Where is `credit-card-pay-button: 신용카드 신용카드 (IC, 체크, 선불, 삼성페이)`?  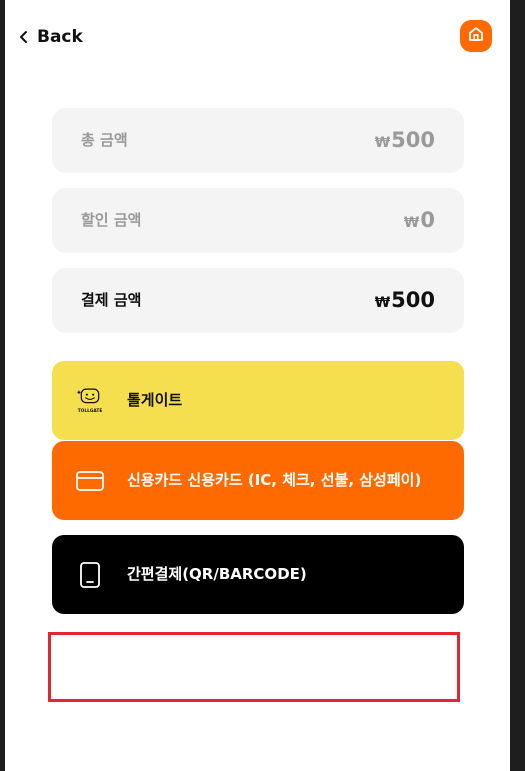
credit-card-pay-button: 신용카드 신용카드 (IC, 체크, 선불, 삼성페이) is located at coordinates (258, 480).